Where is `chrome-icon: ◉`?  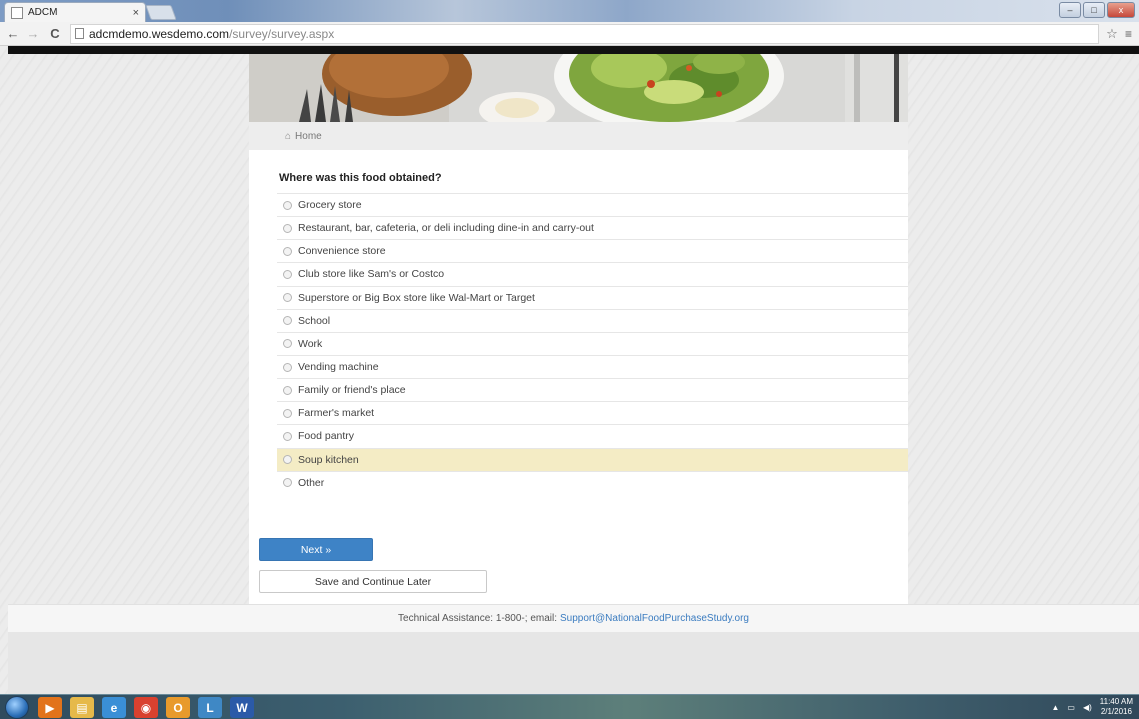 chrome-icon: ◉ is located at coordinates (146, 707).